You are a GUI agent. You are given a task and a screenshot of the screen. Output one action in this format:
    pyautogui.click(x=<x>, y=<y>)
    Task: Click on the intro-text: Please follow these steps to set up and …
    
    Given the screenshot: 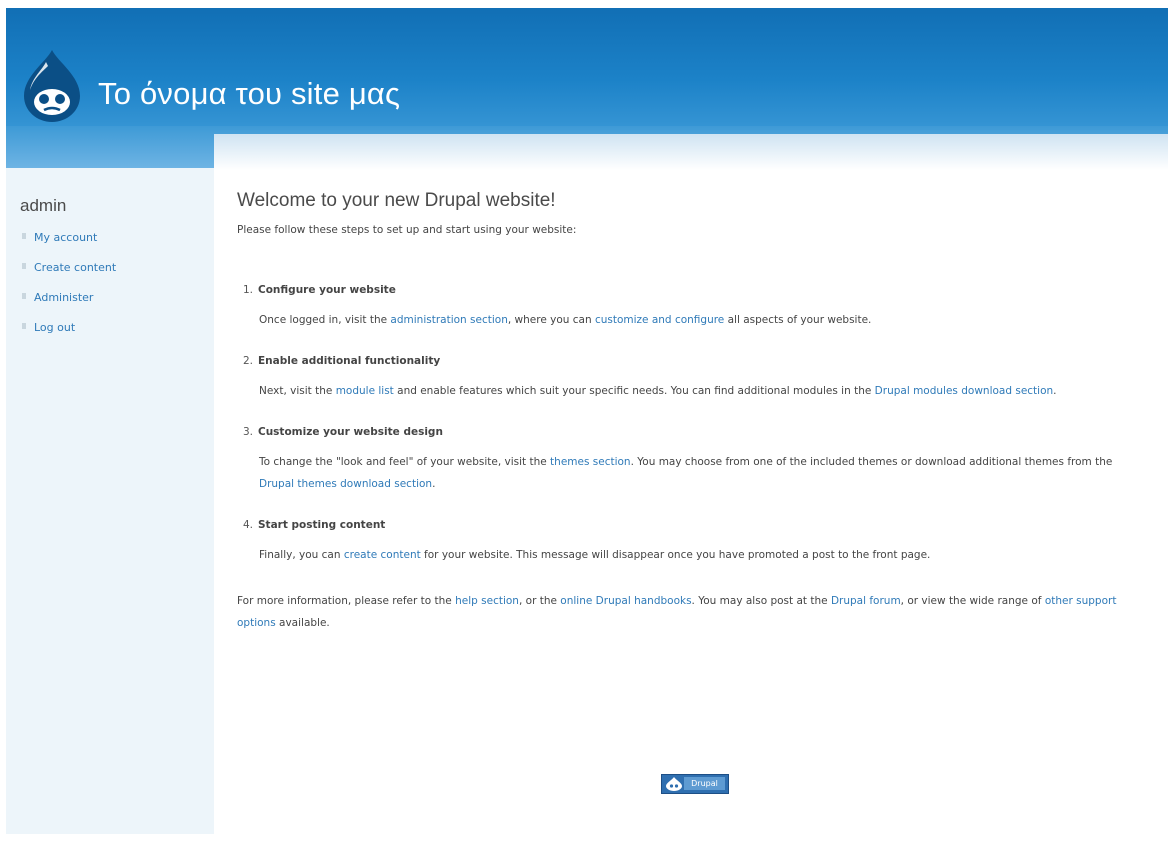 What is the action you would take?
    pyautogui.click(x=407, y=230)
    